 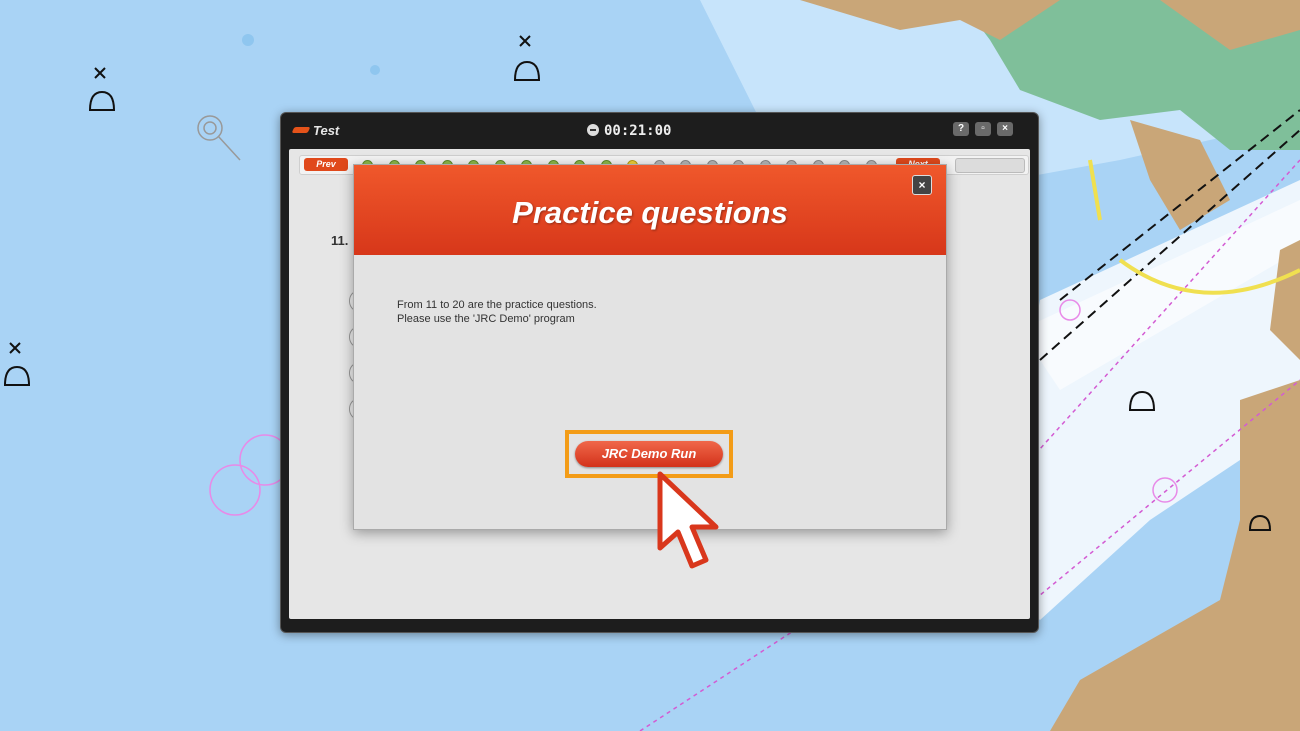 I want to click on dialog-header: Practice questions ×, so click(x=650, y=210).